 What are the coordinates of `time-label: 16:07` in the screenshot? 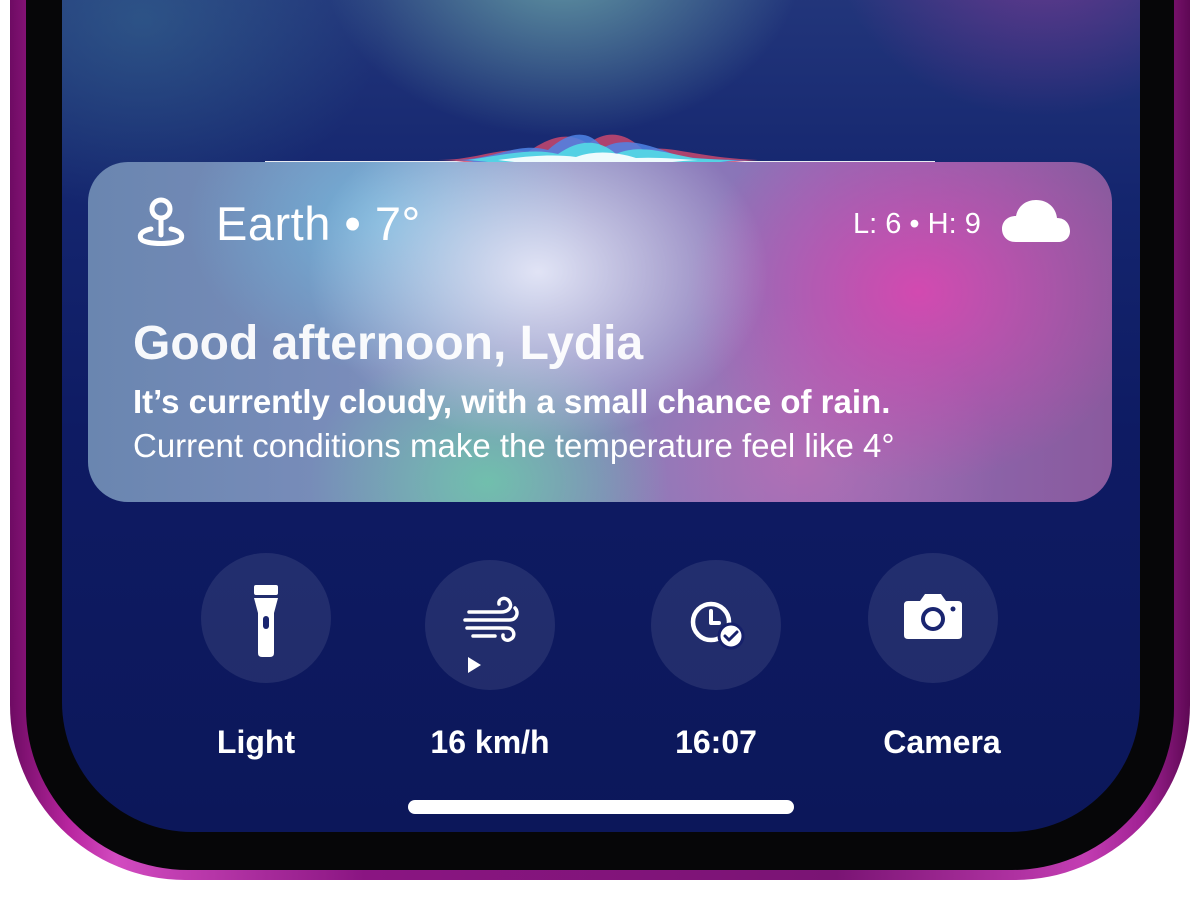 It's located at (716, 742).